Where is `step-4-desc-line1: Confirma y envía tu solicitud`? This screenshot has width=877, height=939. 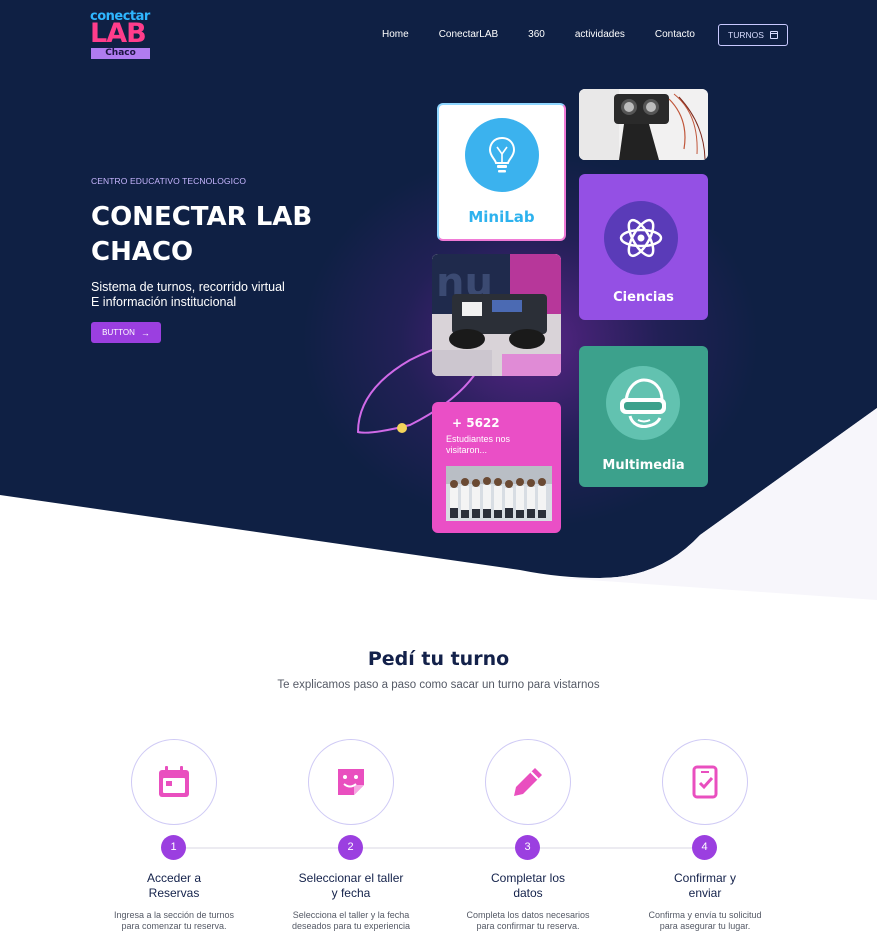
step-4-desc-line1: Confirma y envía tu solicitud is located at coordinates (705, 915).